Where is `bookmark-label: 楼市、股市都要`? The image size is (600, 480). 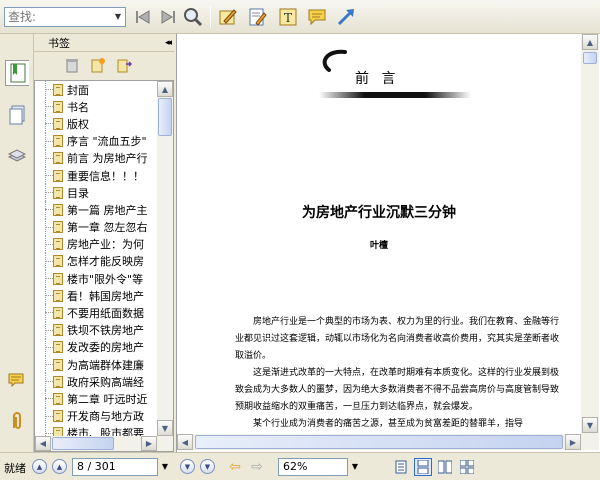
bookmark-label: 楼市、股市都要 is located at coordinates (105, 431).